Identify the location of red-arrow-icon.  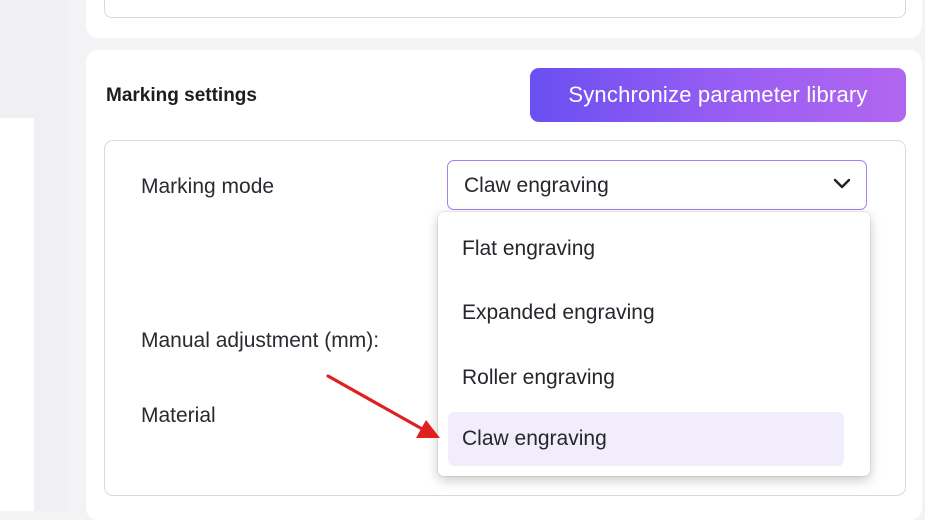
(383, 406).